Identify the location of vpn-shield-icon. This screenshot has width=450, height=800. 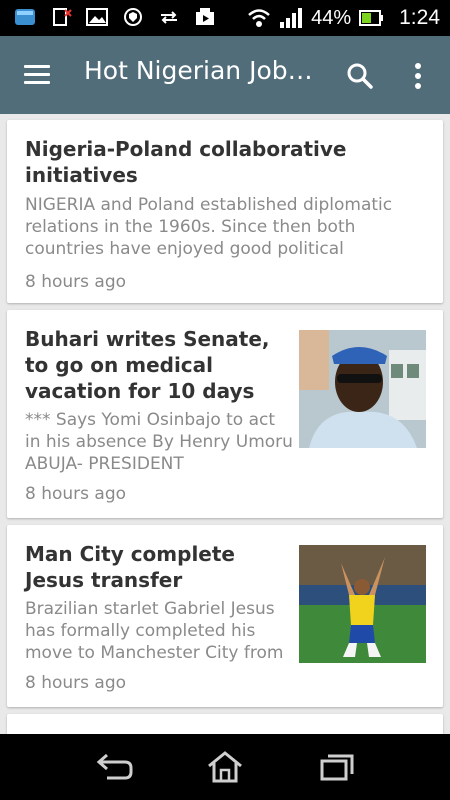
(133, 17).